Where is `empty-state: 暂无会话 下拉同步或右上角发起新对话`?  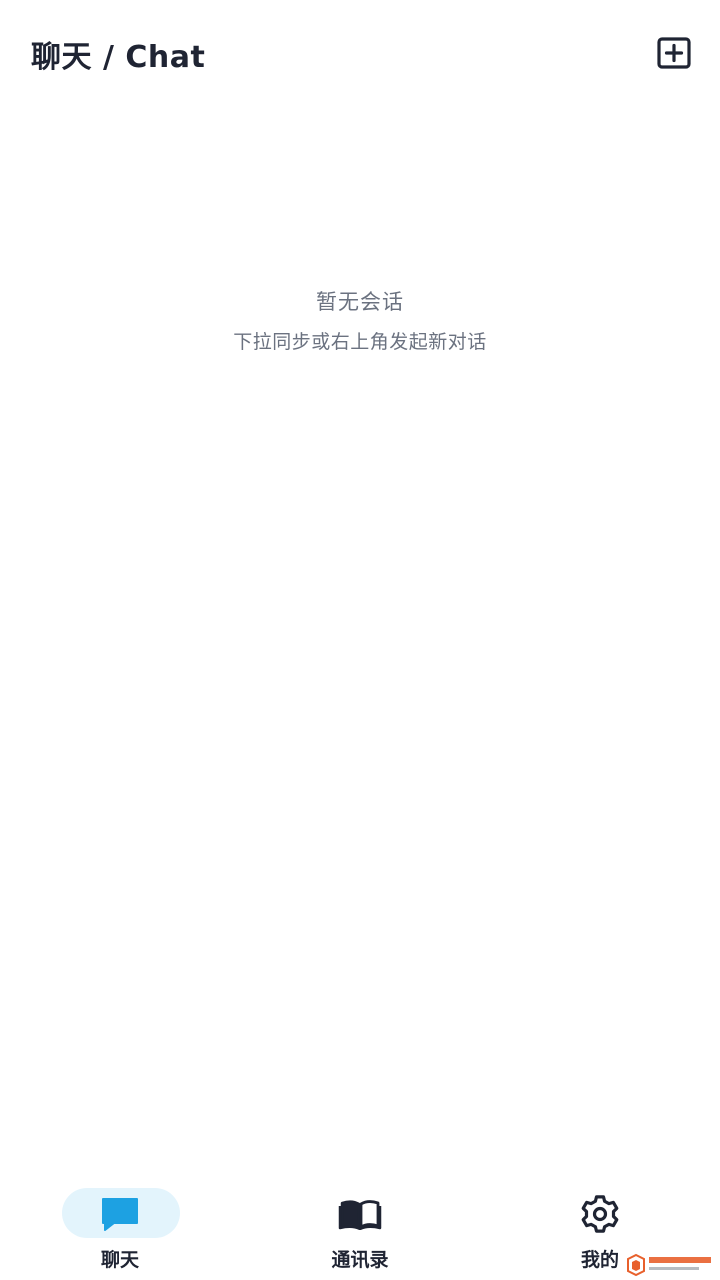 empty-state: 暂无会话 下拉同步或右上角发起新对话 is located at coordinates (360, 319).